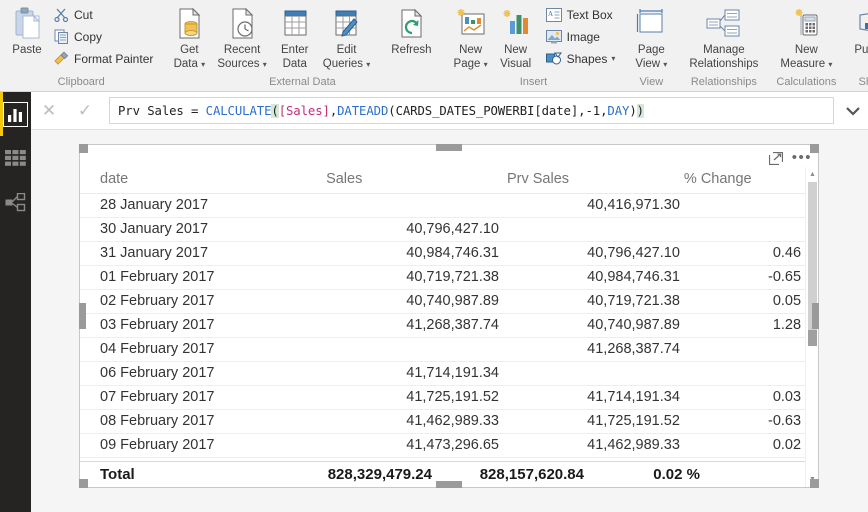 The width and height of the screenshot is (868, 512). Describe the element at coordinates (347, 36) in the screenshot. I see `edit-queries-button: Edit Queries ▾` at that location.